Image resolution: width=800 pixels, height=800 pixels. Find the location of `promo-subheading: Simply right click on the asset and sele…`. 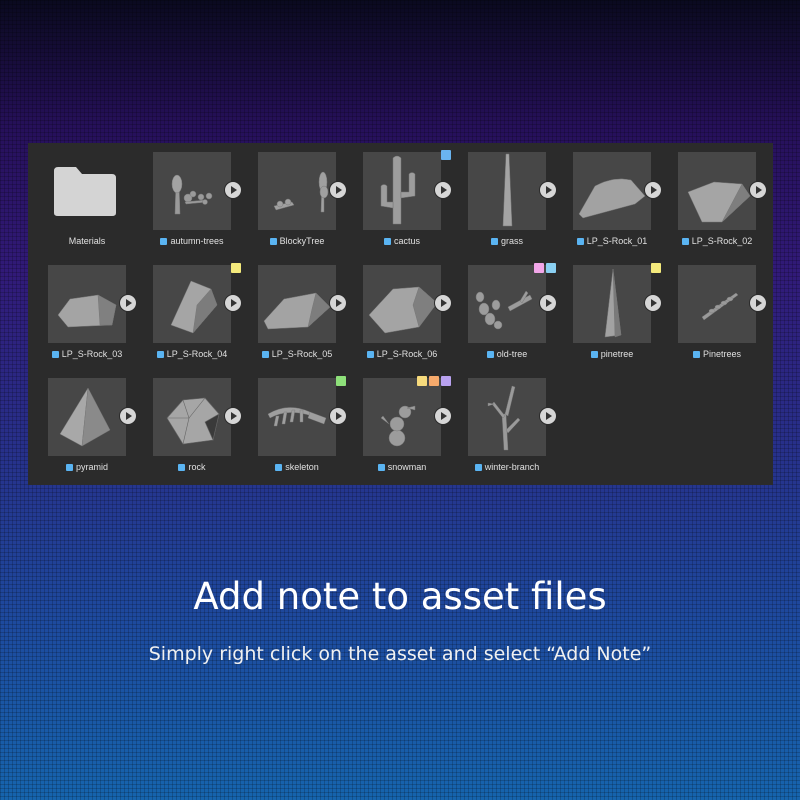

promo-subheading: Simply right click on the asset and sele… is located at coordinates (400, 654).